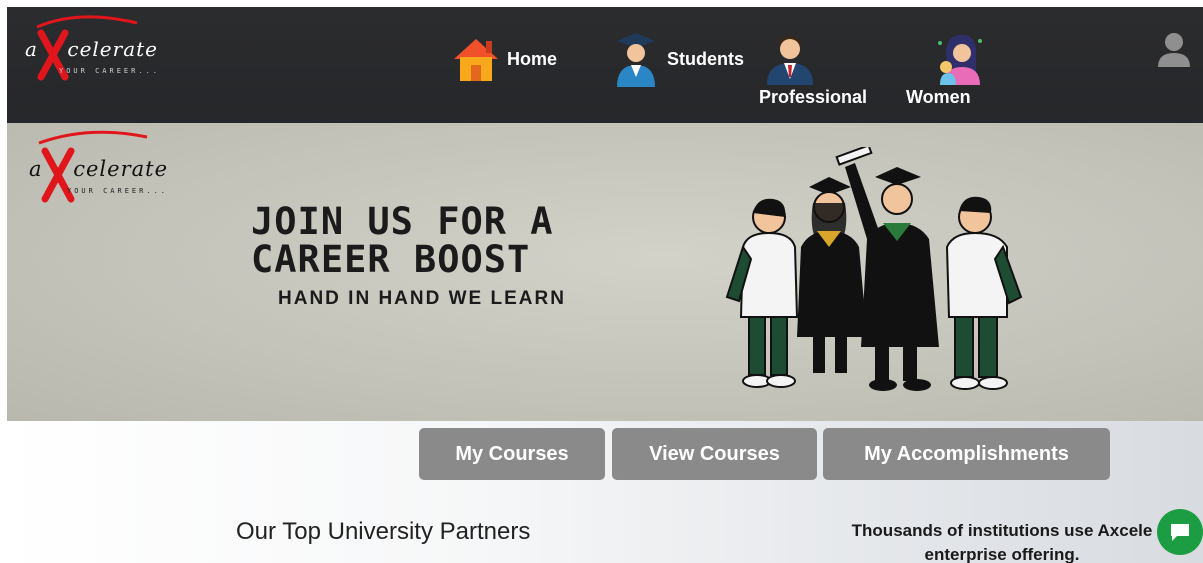  What do you see at coordinates (1002, 530) in the screenshot?
I see `institutions-text-line1: Thousands of institutions use Axcele` at bounding box center [1002, 530].